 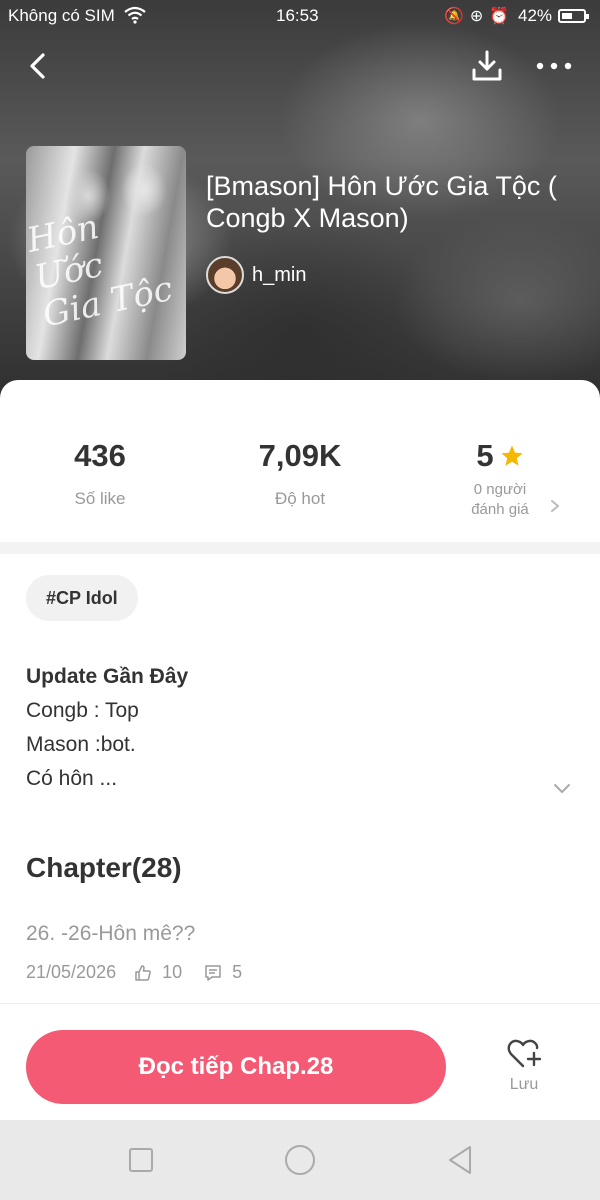 I want to click on section-divider, so click(x=300, y=548).